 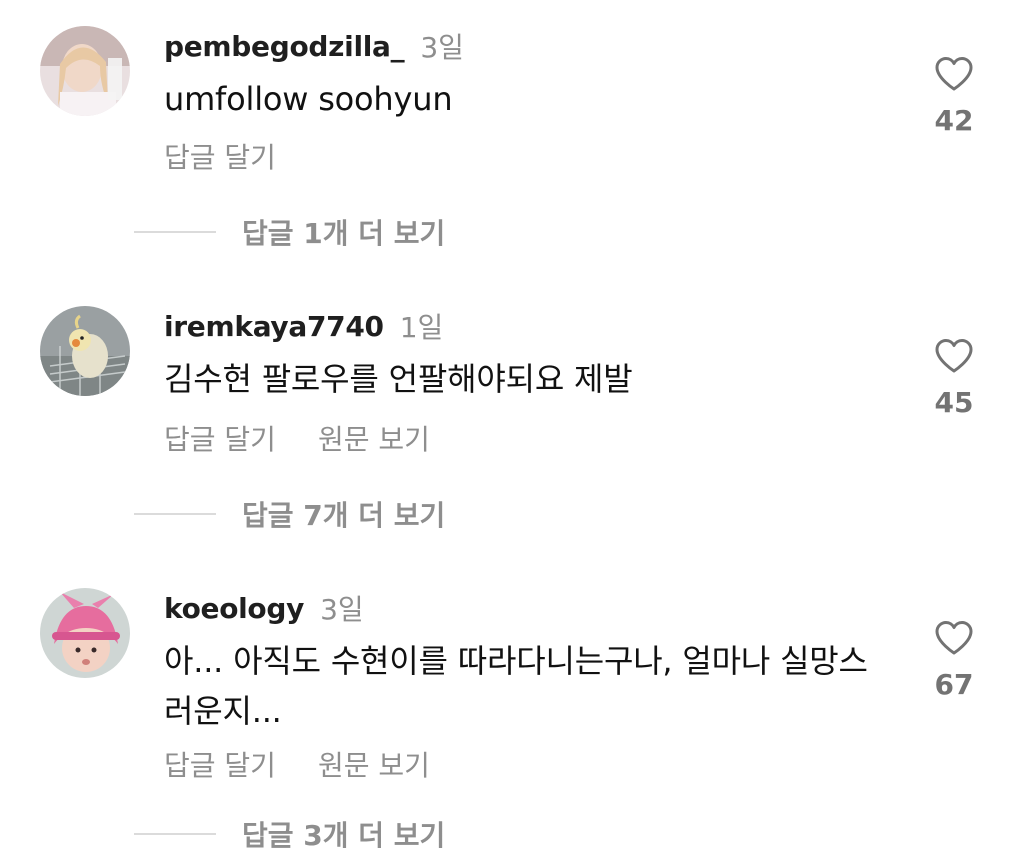 I want to click on view-more-replies-button: 답글 1개 더 보기, so click(x=289, y=232).